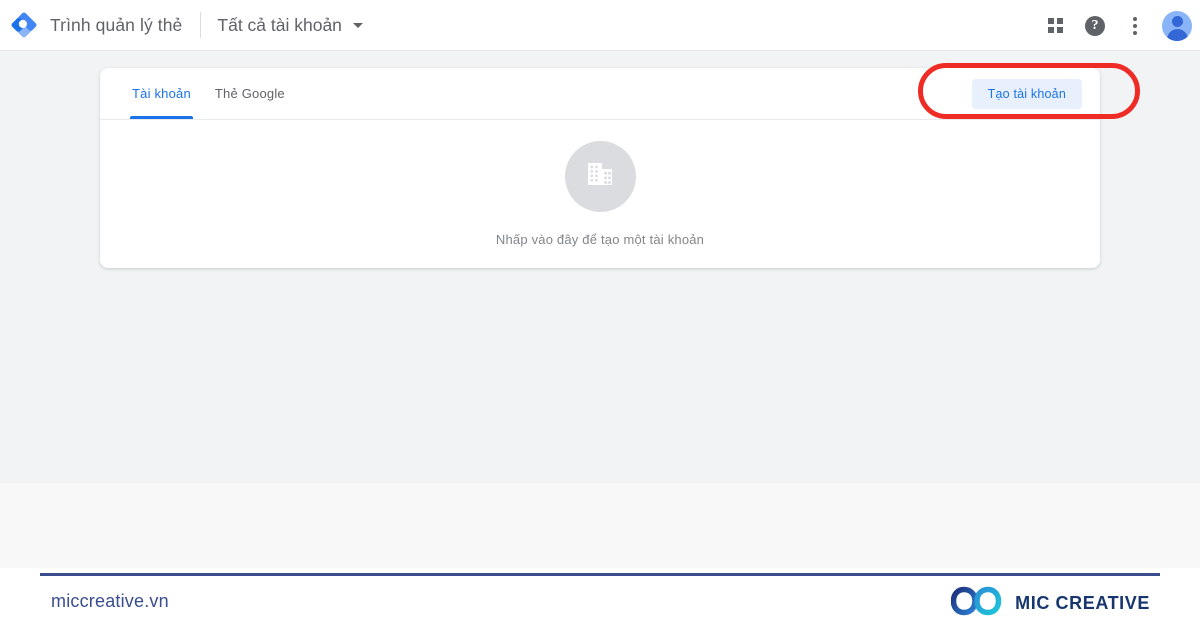 Image resolution: width=1200 pixels, height=630 pixels. Describe the element at coordinates (279, 24) in the screenshot. I see `account-selector-label: Tất cả tài khoản` at that location.